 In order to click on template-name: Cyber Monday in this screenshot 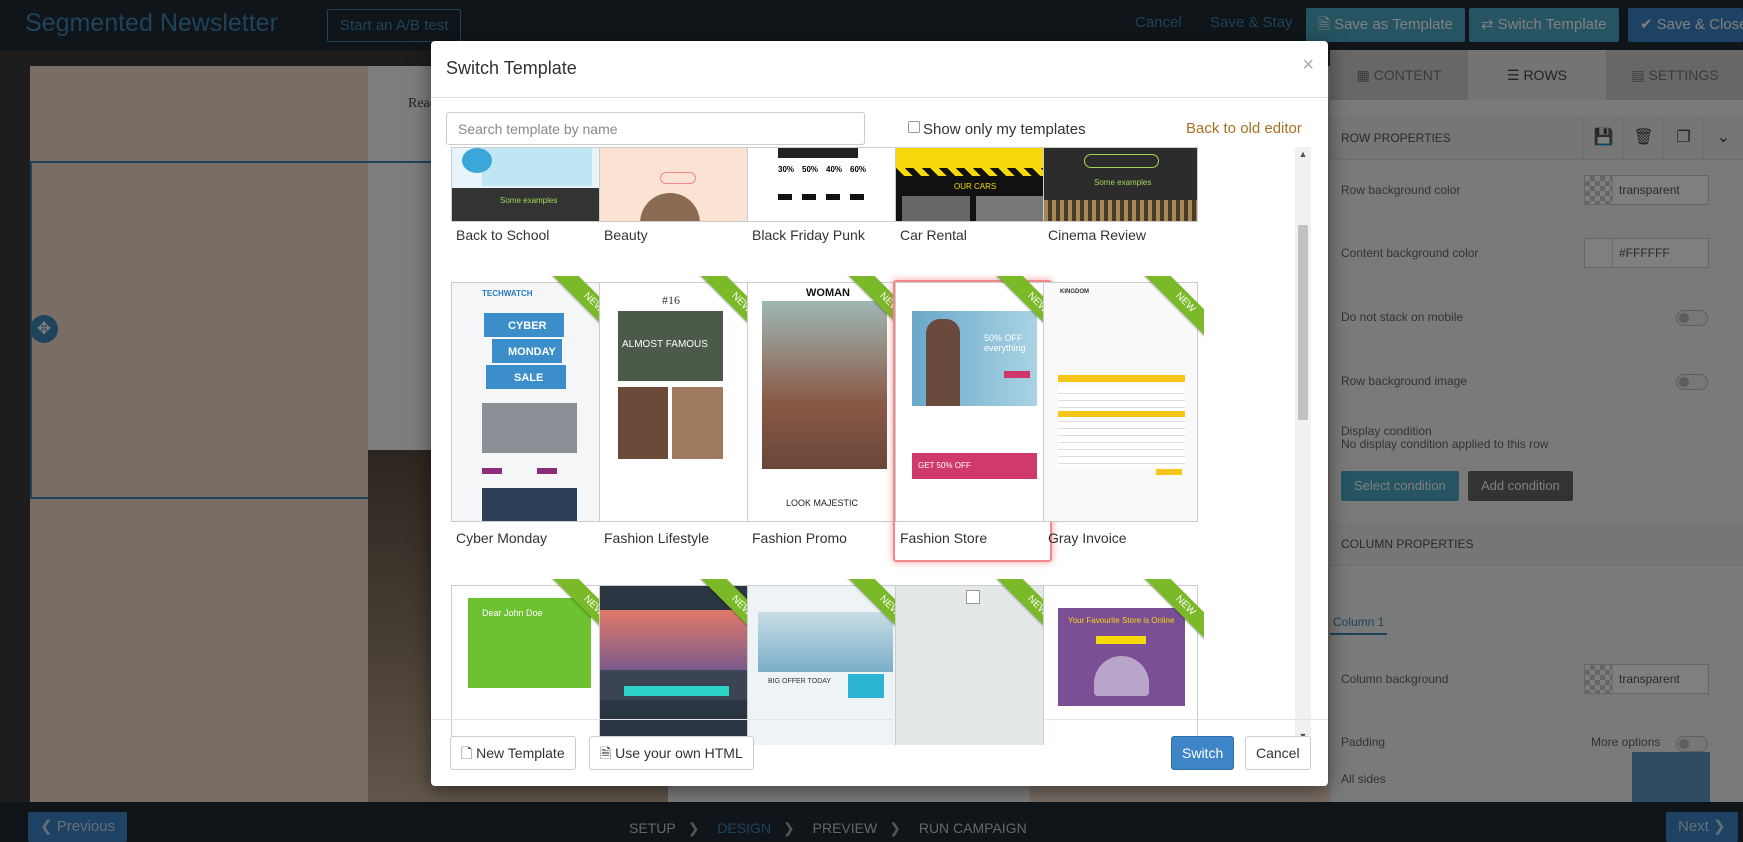, I will do `click(502, 538)`.